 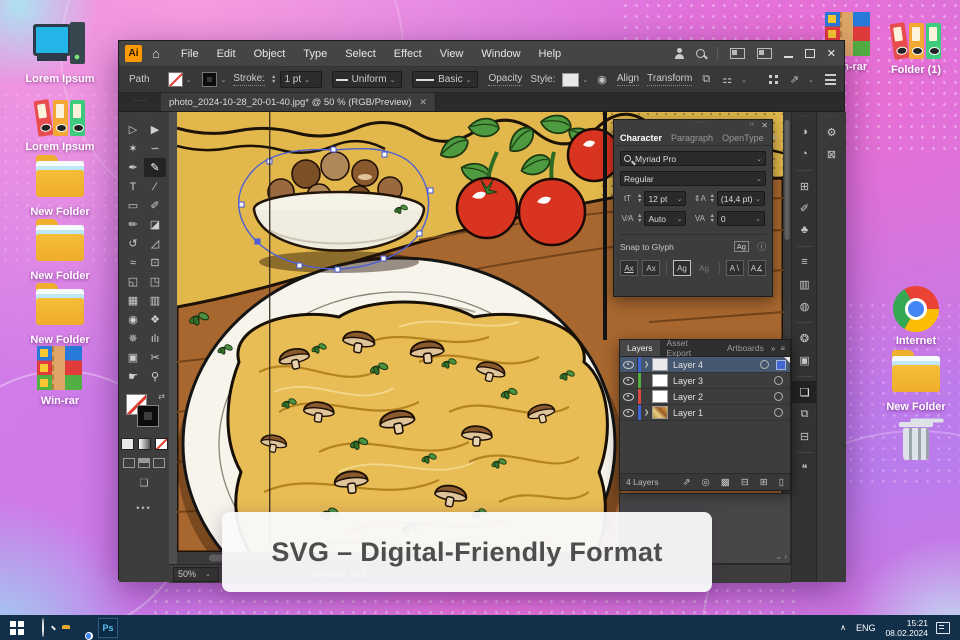 I want to click on recolor-artwork-icon: ◉, so click(x=602, y=79).